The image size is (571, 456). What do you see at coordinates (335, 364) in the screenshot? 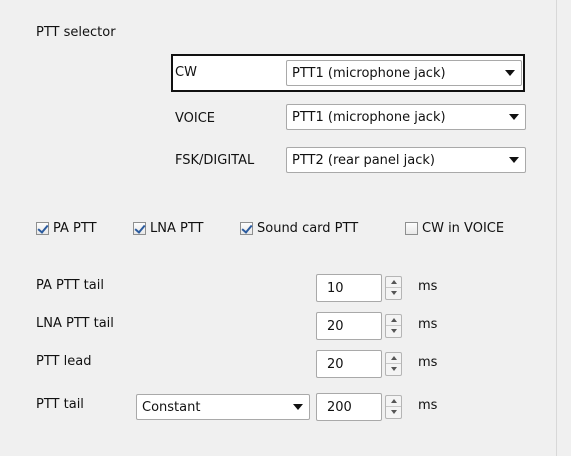
I see `ptt-lead-value: 20` at bounding box center [335, 364].